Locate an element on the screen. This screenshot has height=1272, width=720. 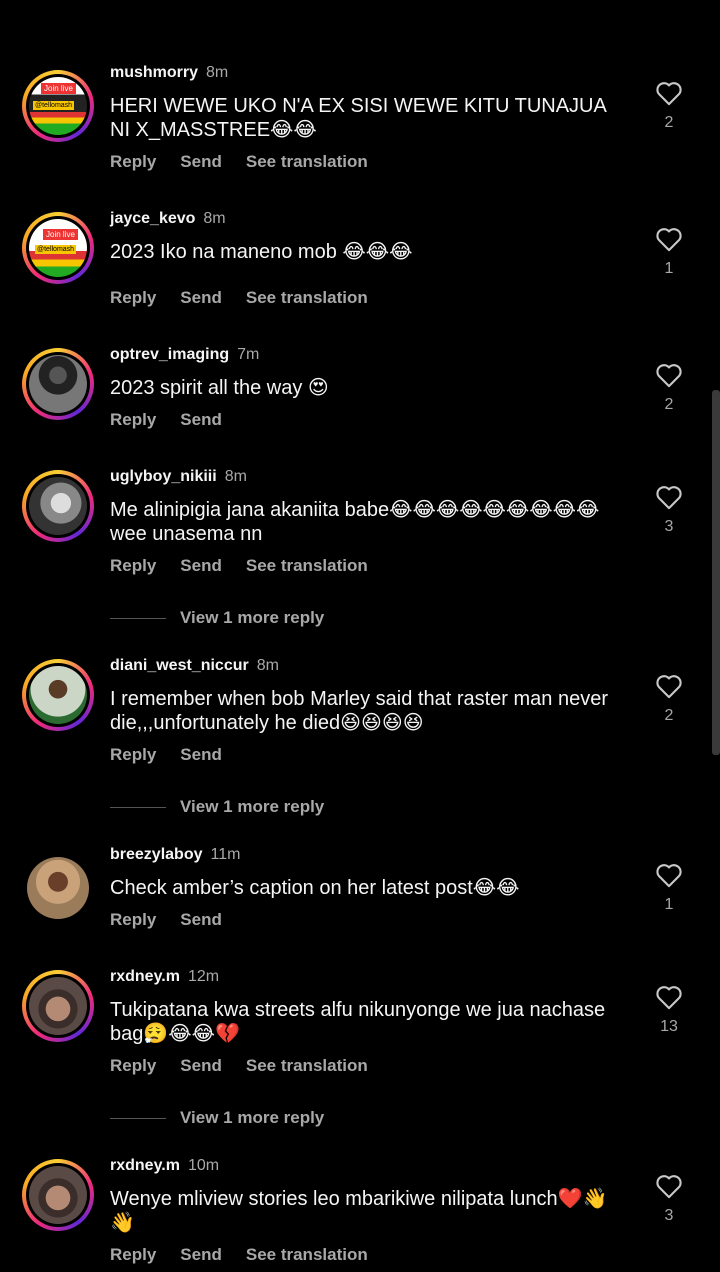
timestamp: 12m is located at coordinates (203, 976).